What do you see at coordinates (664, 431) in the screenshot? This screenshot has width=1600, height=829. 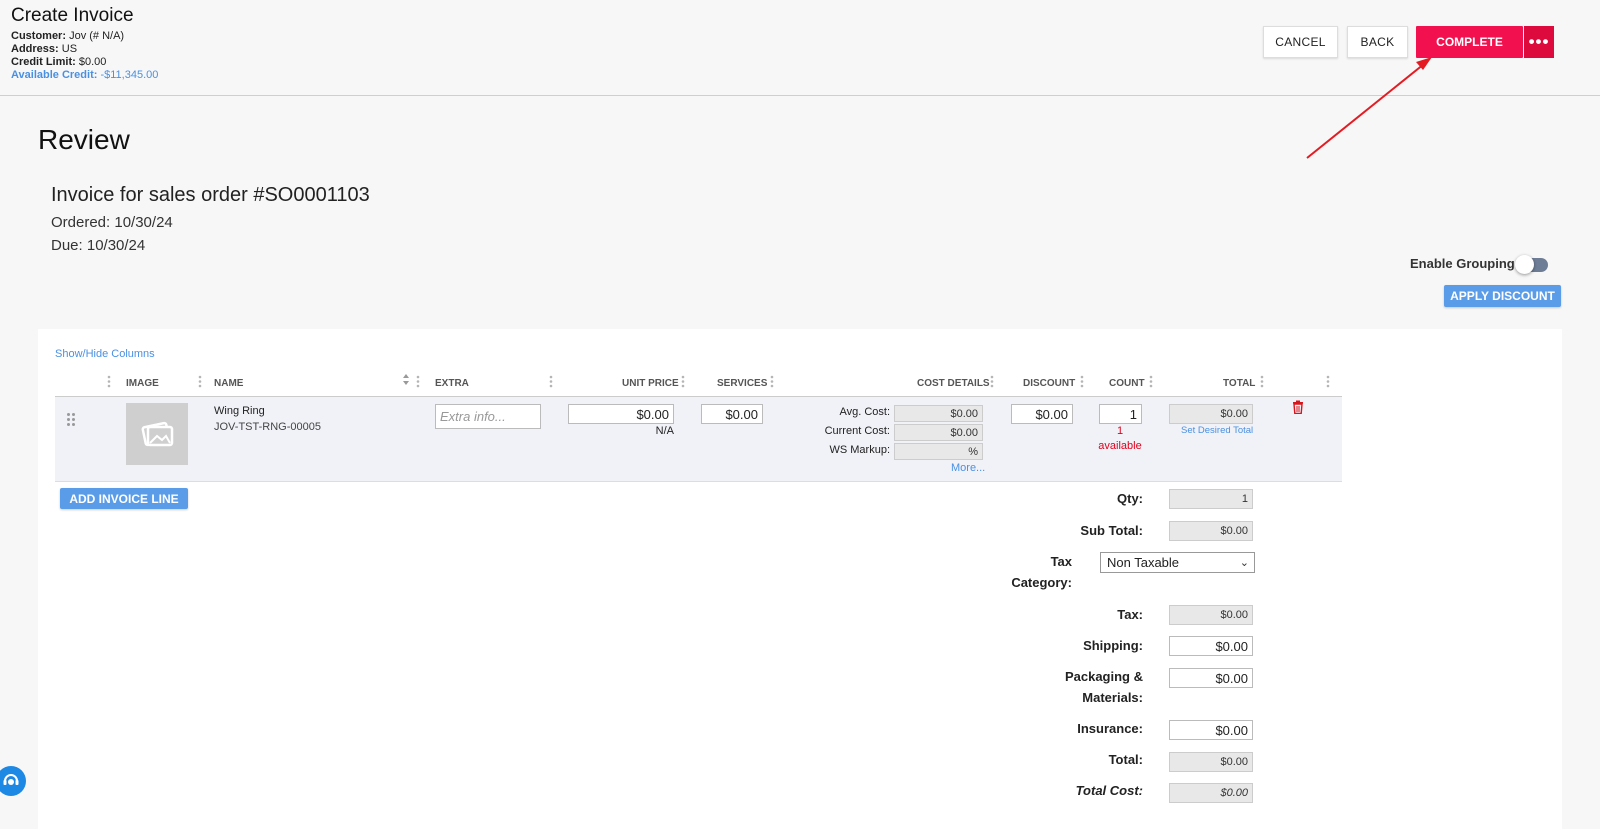 I see `unit-price-note: N/A` at bounding box center [664, 431].